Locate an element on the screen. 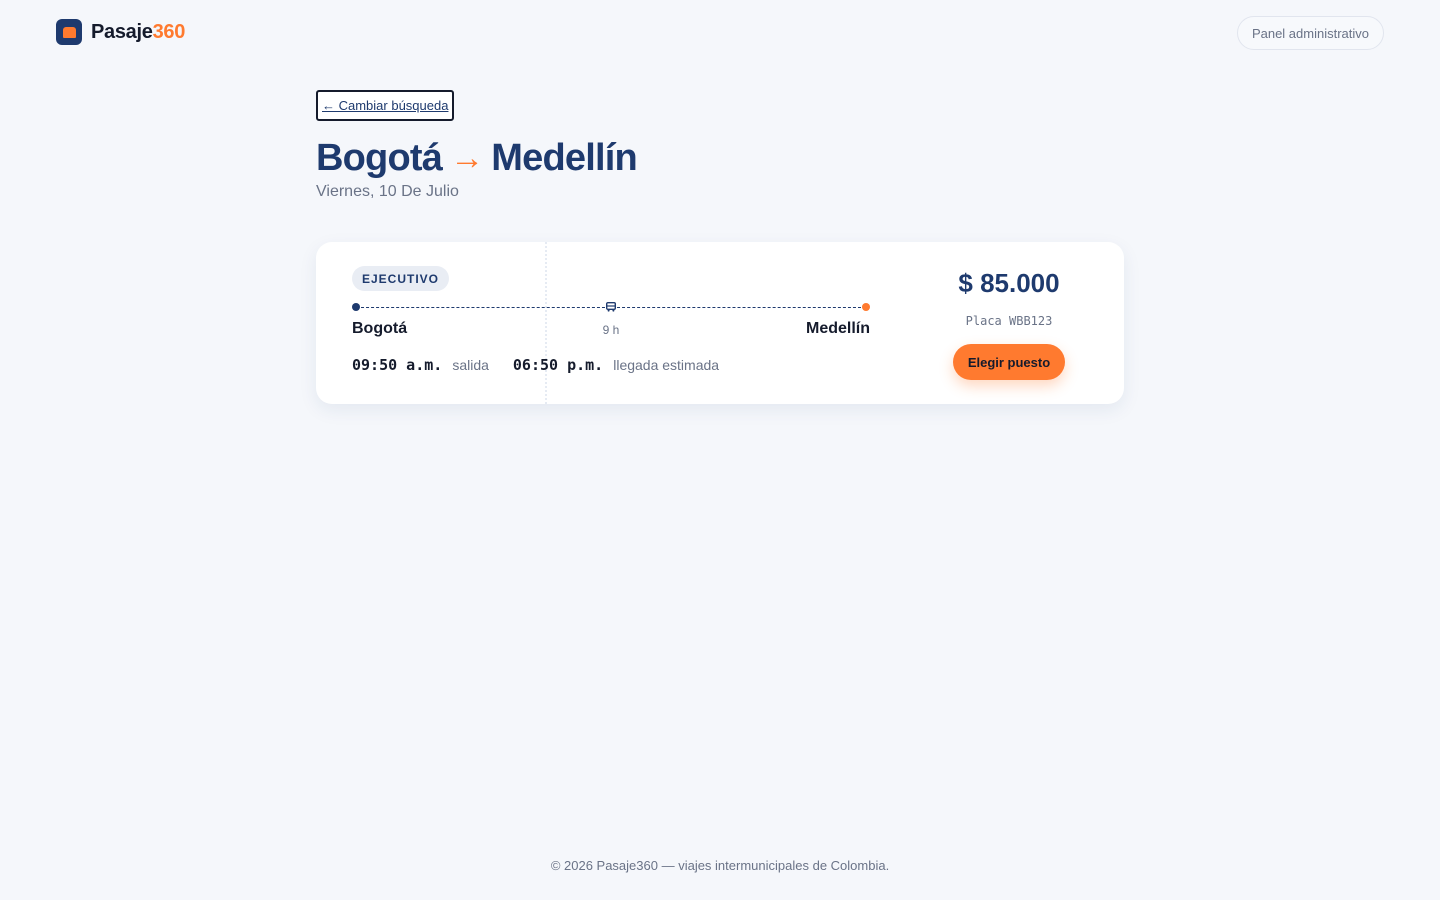  origin-city: Bogotá is located at coordinates (380, 328).